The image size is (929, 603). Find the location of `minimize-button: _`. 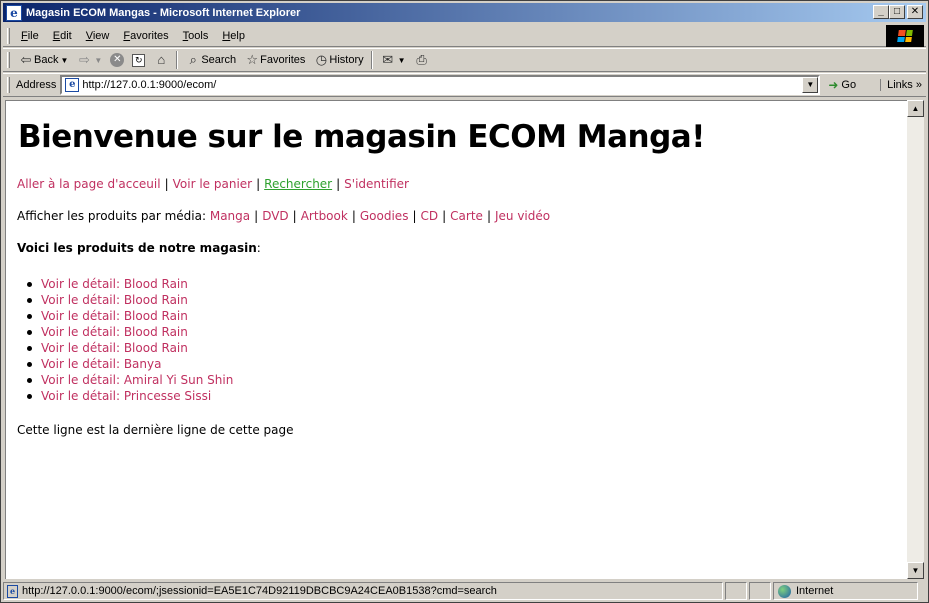

minimize-button: _ is located at coordinates (881, 12).